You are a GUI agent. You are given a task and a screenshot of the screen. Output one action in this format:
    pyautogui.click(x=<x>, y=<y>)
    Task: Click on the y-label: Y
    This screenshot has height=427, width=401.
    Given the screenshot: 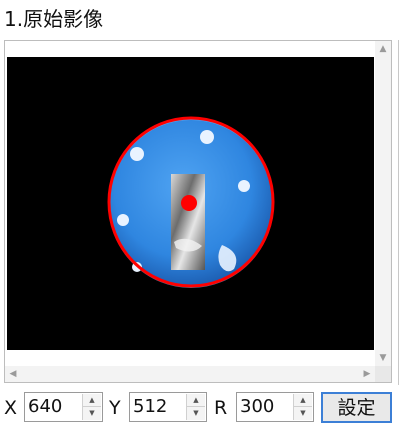 What is the action you would take?
    pyautogui.click(x=115, y=408)
    